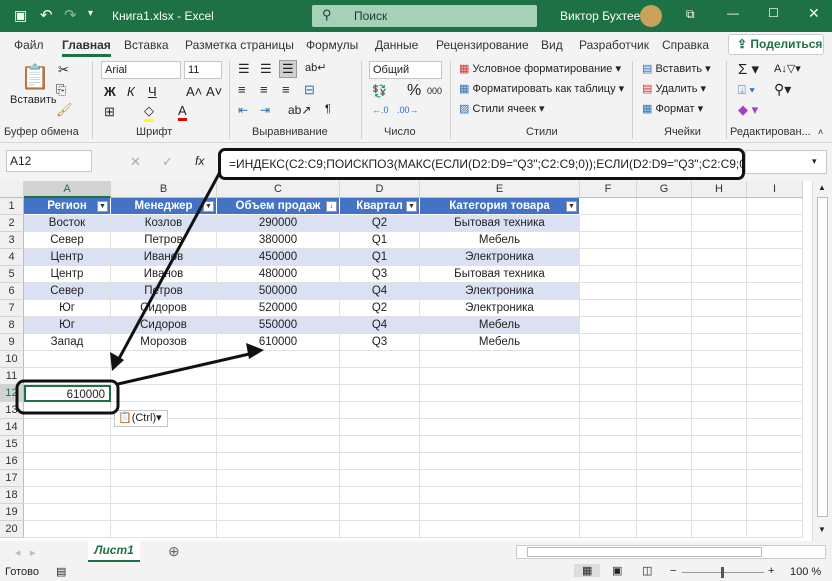 The image size is (832, 581). I want to click on page-layout-view-icon: ▣, so click(617, 570).